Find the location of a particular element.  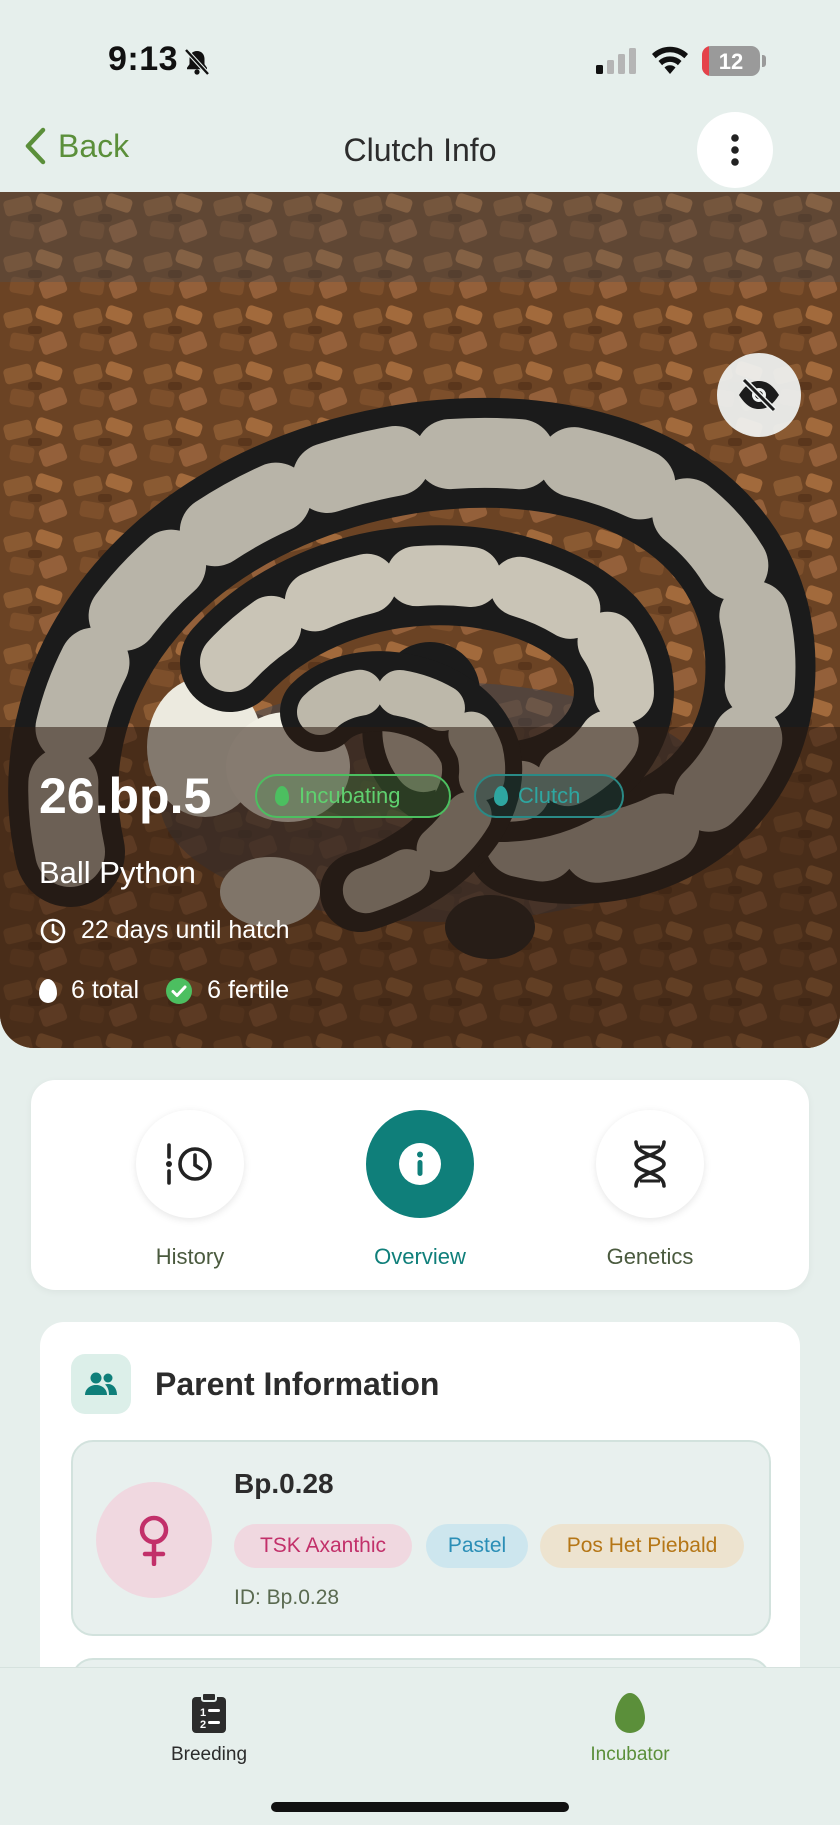

nav-breeding: 1 2 Breeding is located at coordinates (209, 1729).